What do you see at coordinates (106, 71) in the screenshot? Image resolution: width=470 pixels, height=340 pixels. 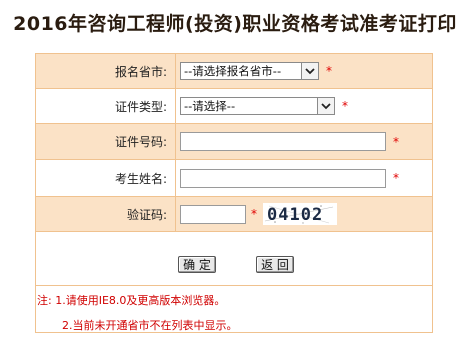 I see `city-label: 报名省市:` at bounding box center [106, 71].